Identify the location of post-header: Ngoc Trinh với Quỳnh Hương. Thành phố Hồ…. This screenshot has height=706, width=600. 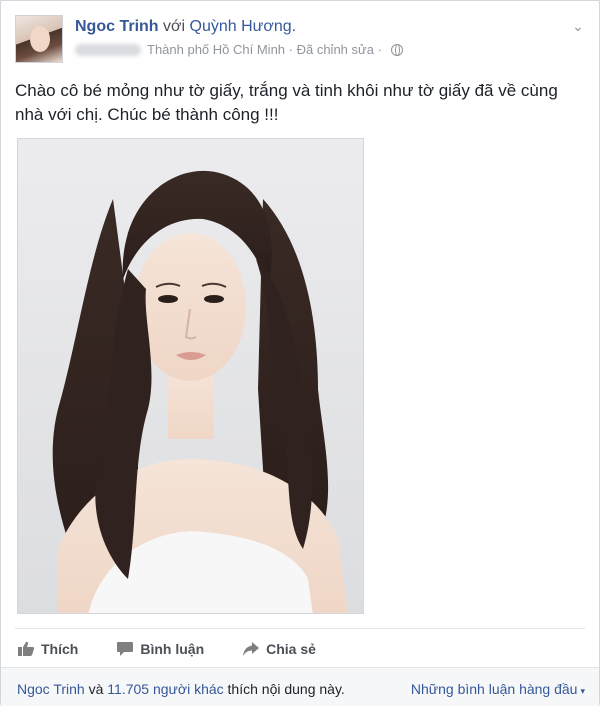
(300, 40).